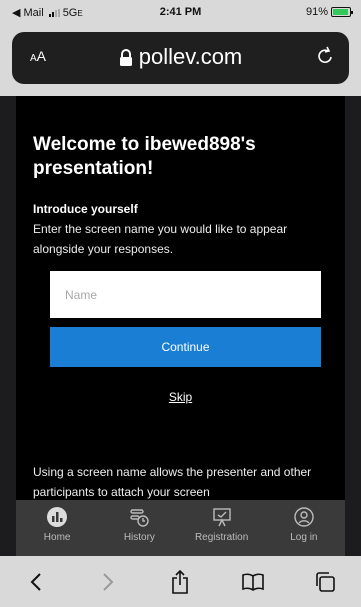 The width and height of the screenshot is (361, 607). What do you see at coordinates (222, 528) in the screenshot?
I see `nav-item-registration: Registration` at bounding box center [222, 528].